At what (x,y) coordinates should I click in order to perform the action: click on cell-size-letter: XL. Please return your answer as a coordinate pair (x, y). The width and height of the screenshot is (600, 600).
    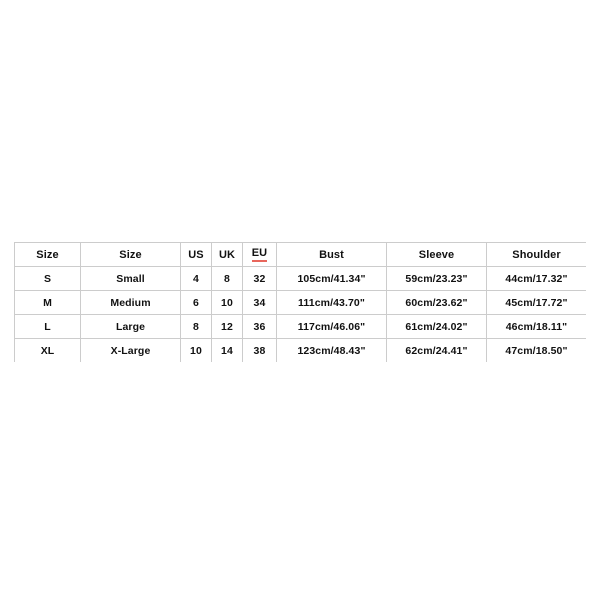
    Looking at the image, I should click on (47, 350).